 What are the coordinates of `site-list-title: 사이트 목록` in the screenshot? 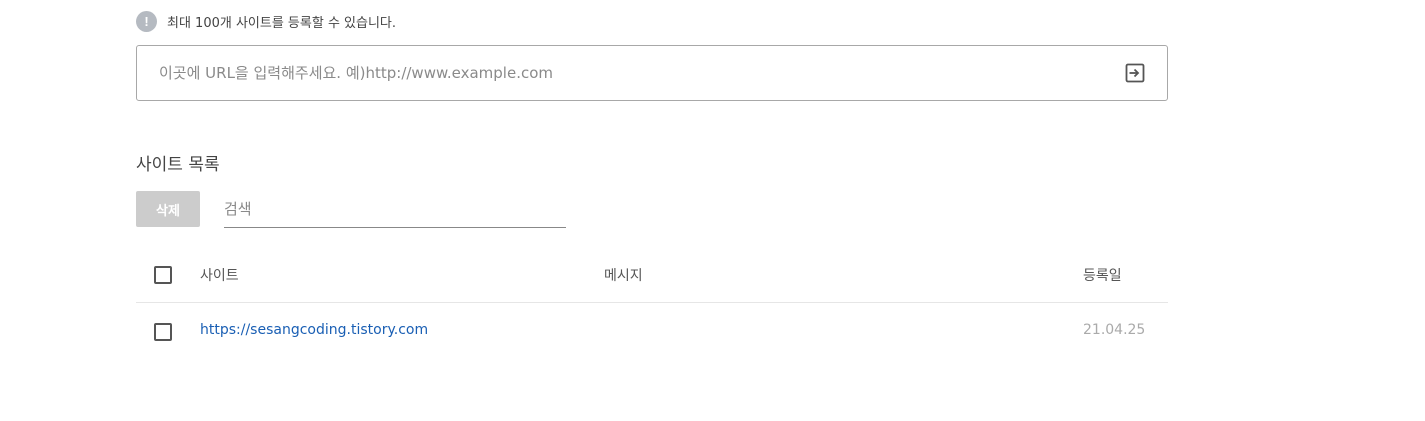 It's located at (178, 165).